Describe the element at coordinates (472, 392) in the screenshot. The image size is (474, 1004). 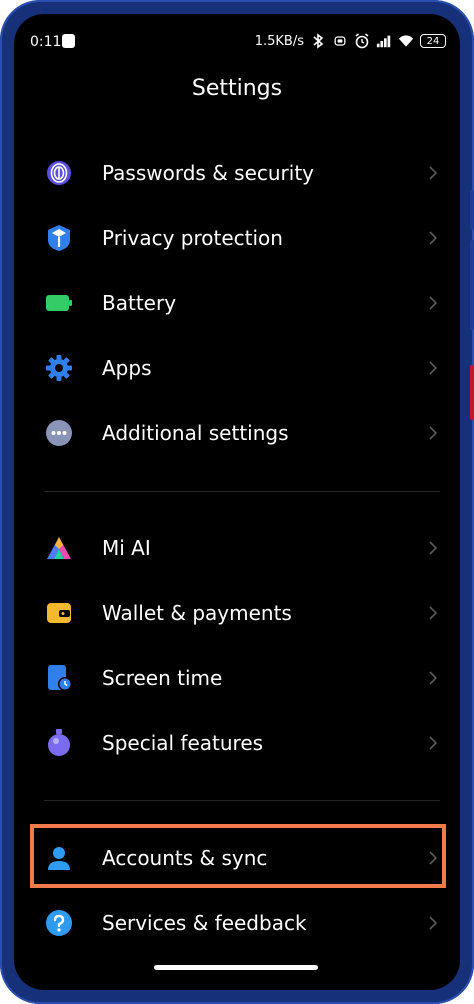
I see `power-button` at that location.